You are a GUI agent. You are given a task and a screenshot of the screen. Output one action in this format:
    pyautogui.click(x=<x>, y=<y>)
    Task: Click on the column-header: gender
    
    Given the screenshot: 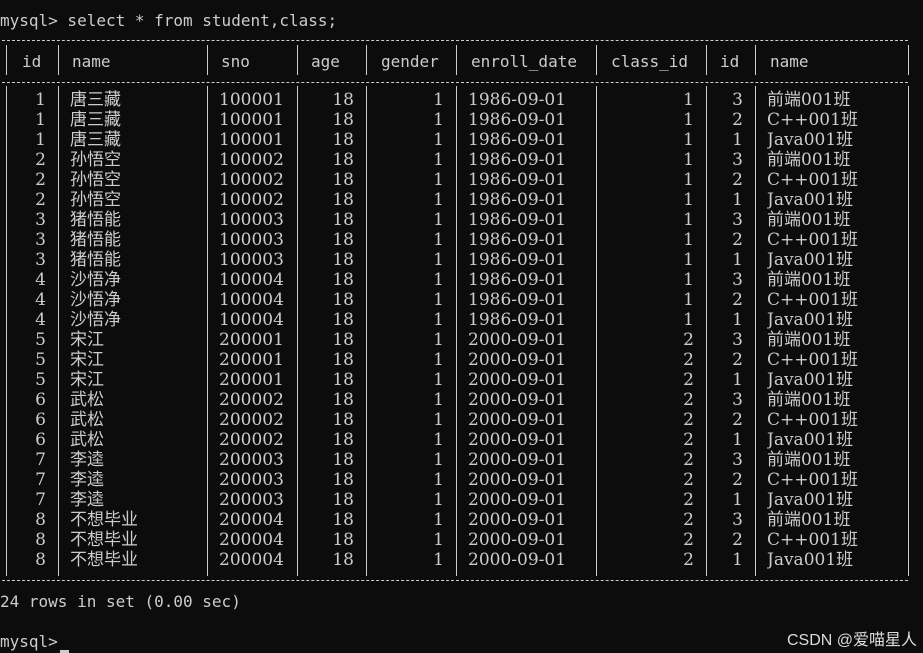 What is the action you would take?
    pyautogui.click(x=410, y=61)
    